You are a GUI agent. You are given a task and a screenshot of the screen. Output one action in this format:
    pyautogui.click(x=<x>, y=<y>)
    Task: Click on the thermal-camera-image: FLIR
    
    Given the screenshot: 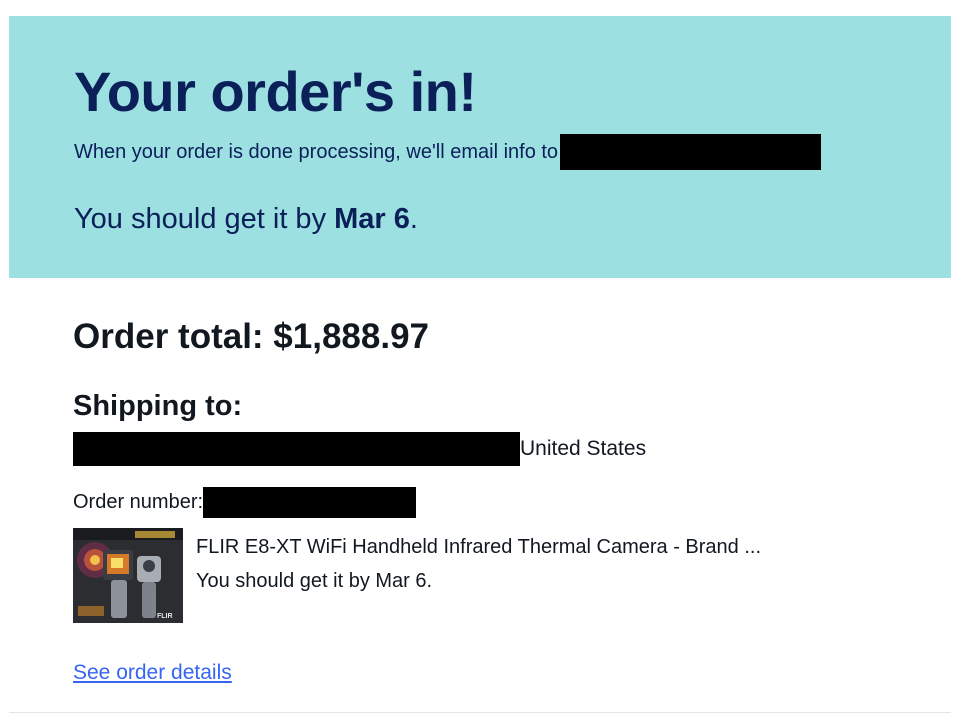 What is the action you would take?
    pyautogui.click(x=128, y=575)
    